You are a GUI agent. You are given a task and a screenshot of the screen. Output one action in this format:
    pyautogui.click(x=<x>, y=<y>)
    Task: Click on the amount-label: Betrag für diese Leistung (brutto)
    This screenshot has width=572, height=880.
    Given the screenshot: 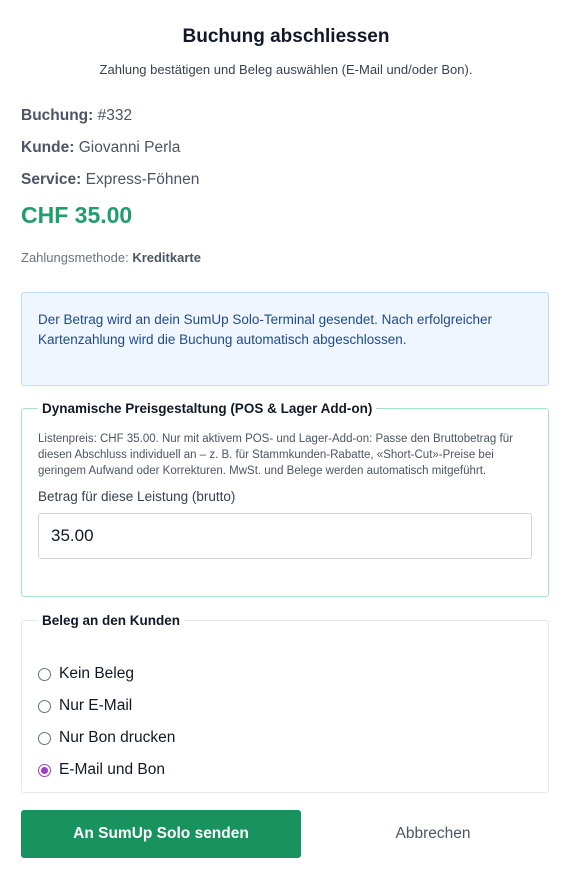 What is the action you would take?
    pyautogui.click(x=137, y=496)
    